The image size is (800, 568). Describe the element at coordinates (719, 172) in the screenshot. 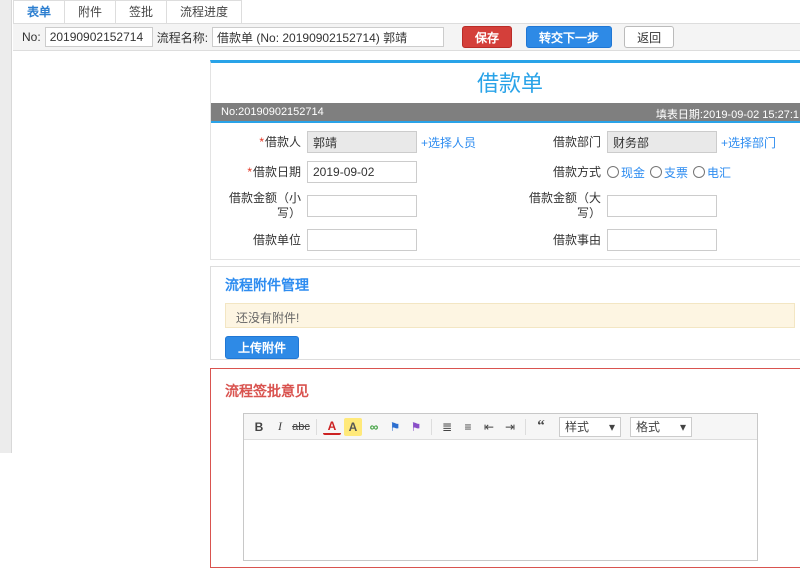

I see `wire-label: 电汇` at that location.